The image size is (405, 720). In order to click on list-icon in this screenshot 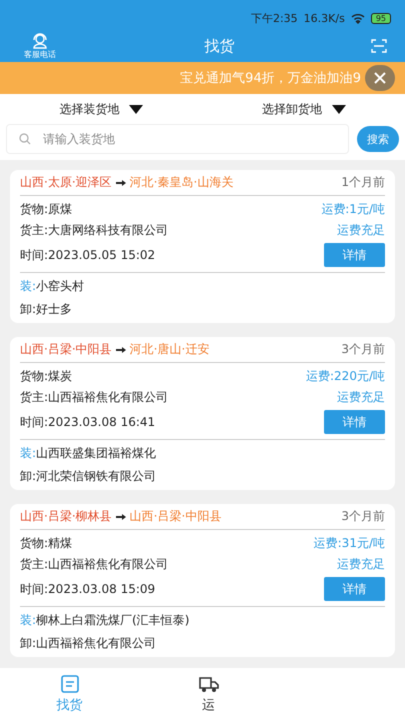, I will do `click(70, 684)`.